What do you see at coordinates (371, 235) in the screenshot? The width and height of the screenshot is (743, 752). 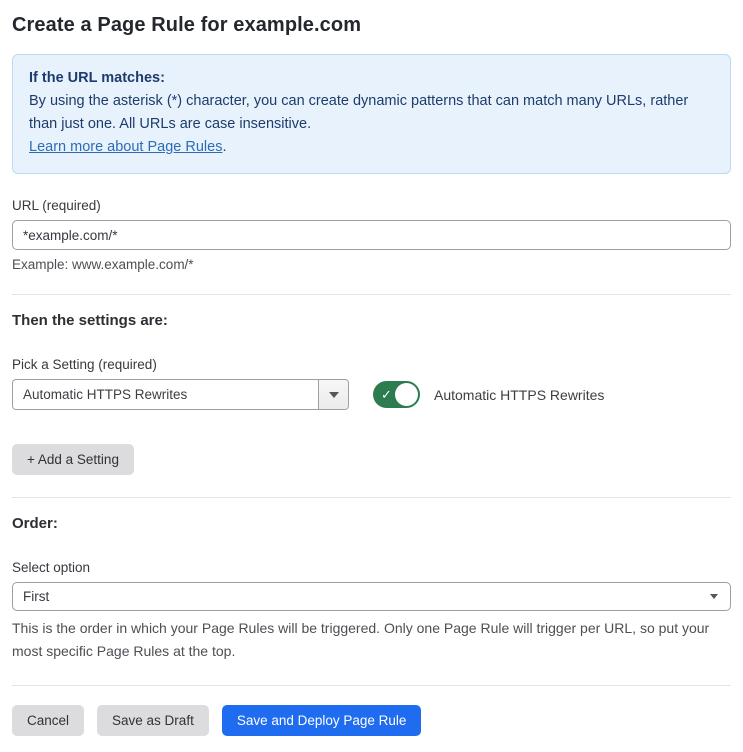 I see `url-input` at bounding box center [371, 235].